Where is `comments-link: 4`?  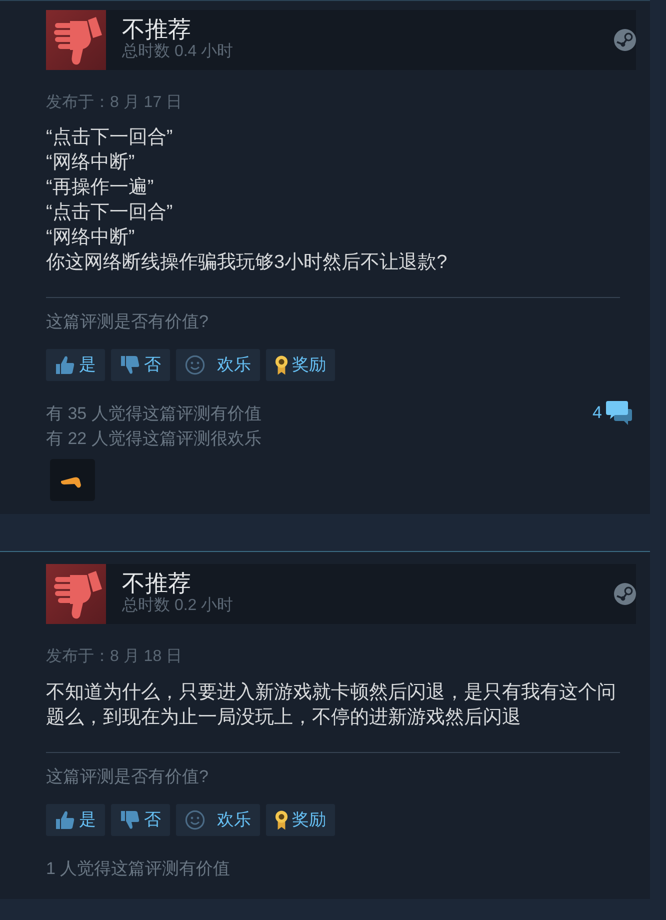 comments-link: 4 is located at coordinates (612, 413).